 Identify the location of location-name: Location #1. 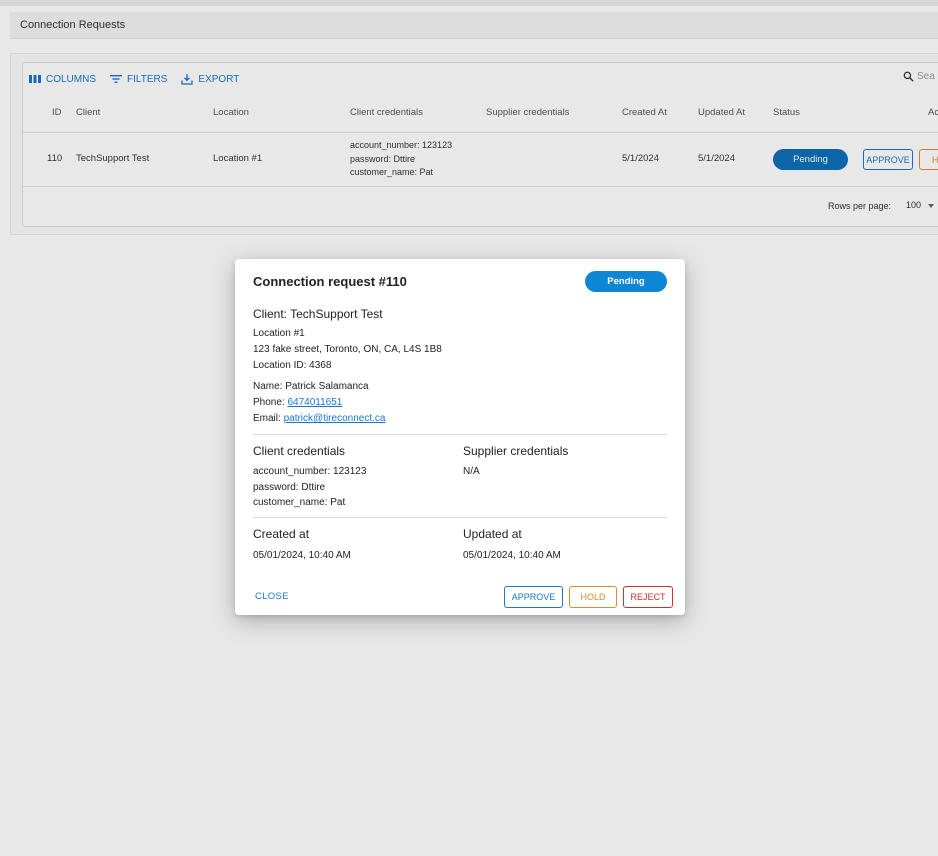
(279, 333).